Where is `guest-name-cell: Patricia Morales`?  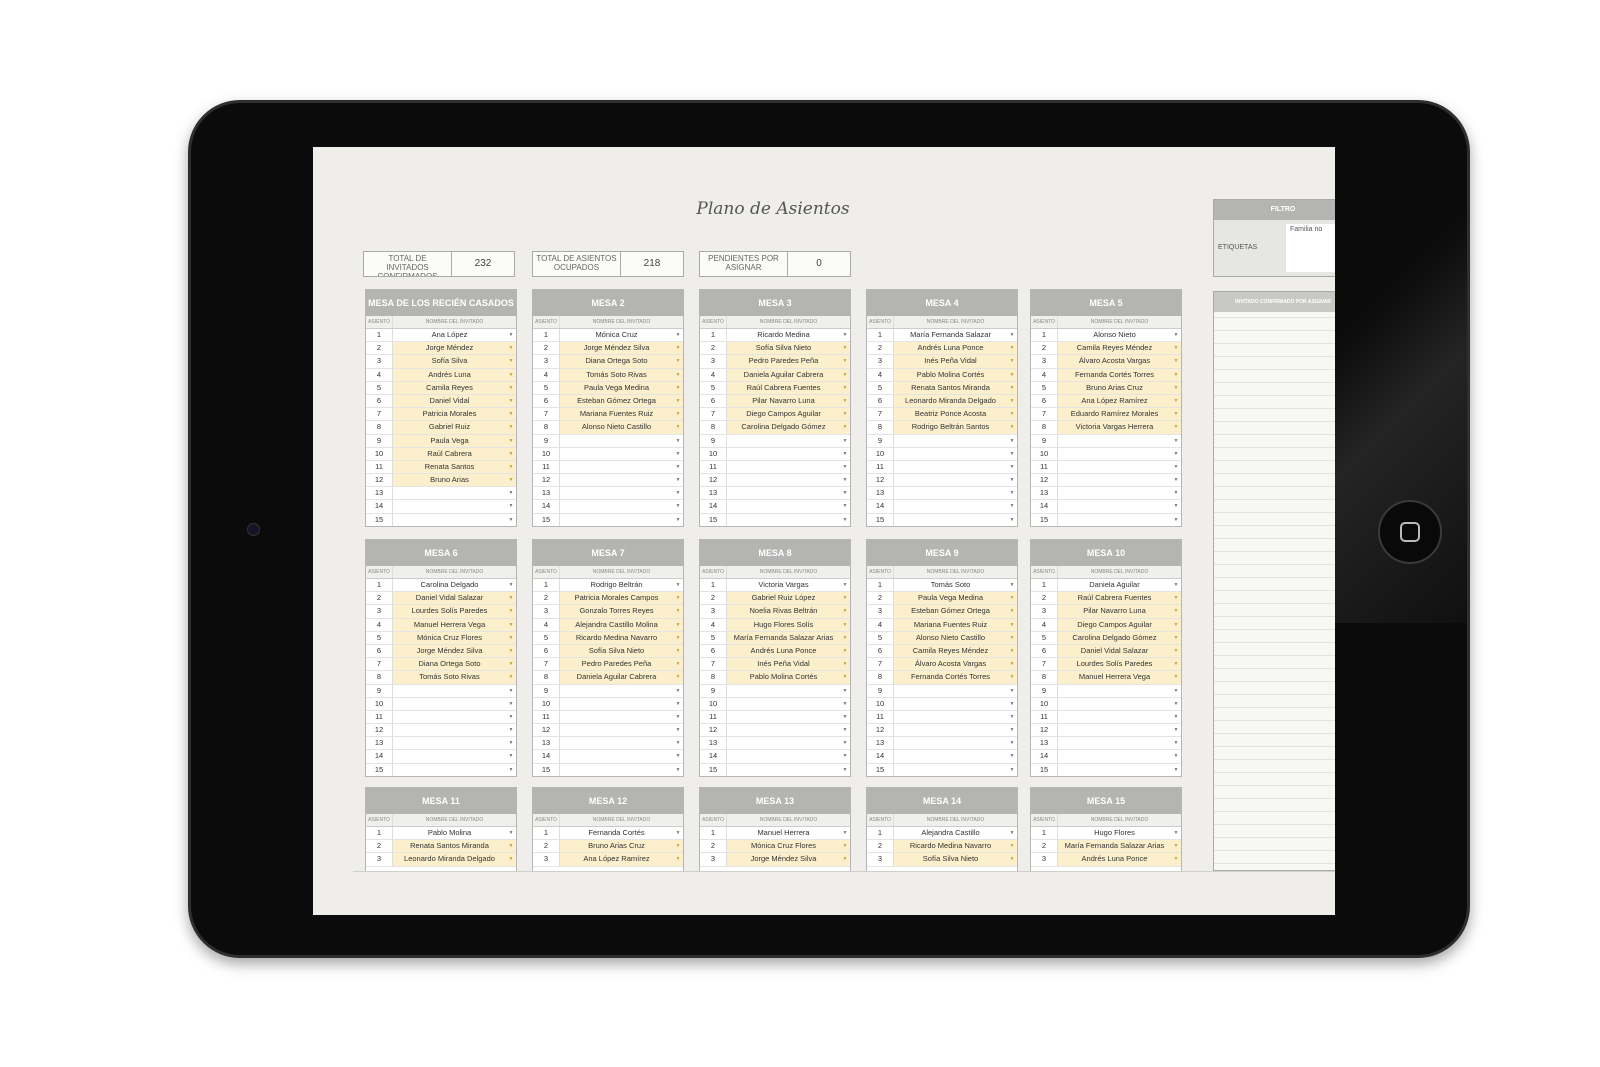 guest-name-cell: Patricia Morales is located at coordinates (449, 414).